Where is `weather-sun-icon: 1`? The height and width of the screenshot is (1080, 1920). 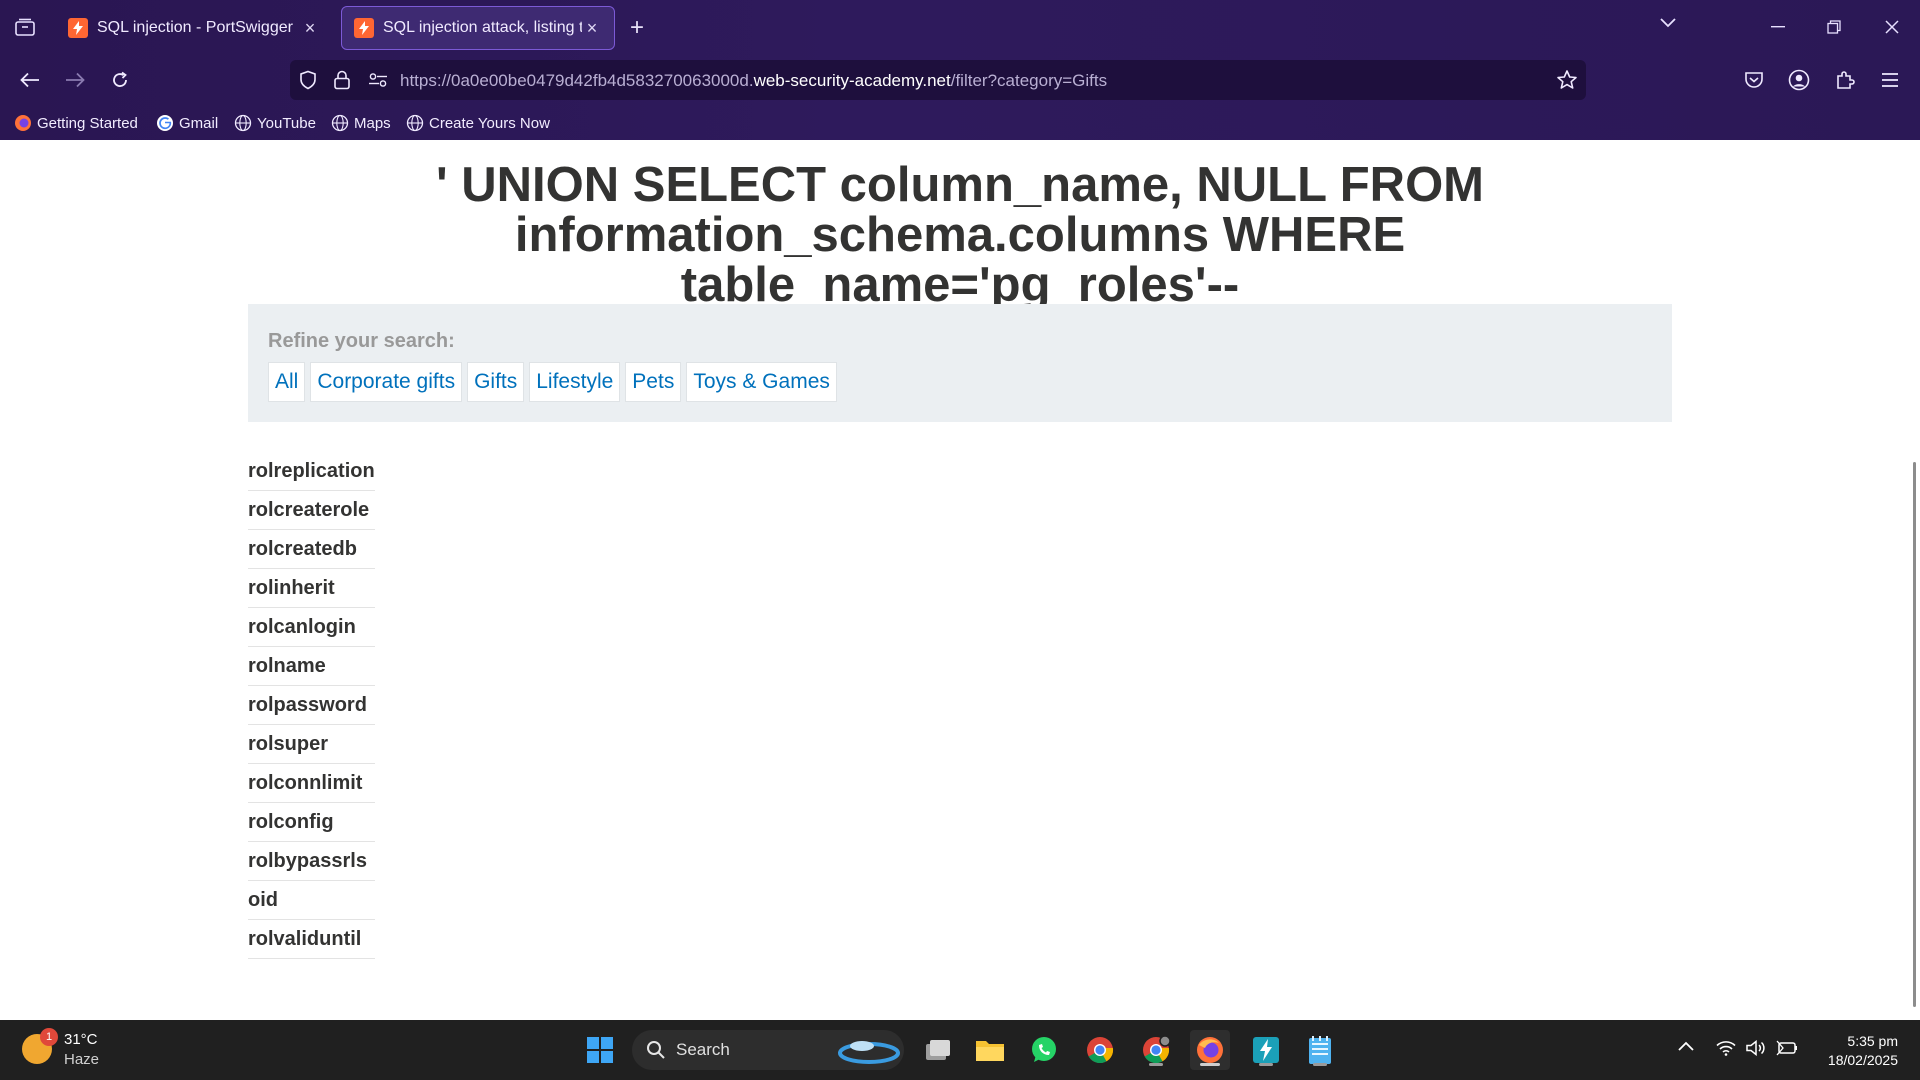 weather-sun-icon: 1 is located at coordinates (40, 1046).